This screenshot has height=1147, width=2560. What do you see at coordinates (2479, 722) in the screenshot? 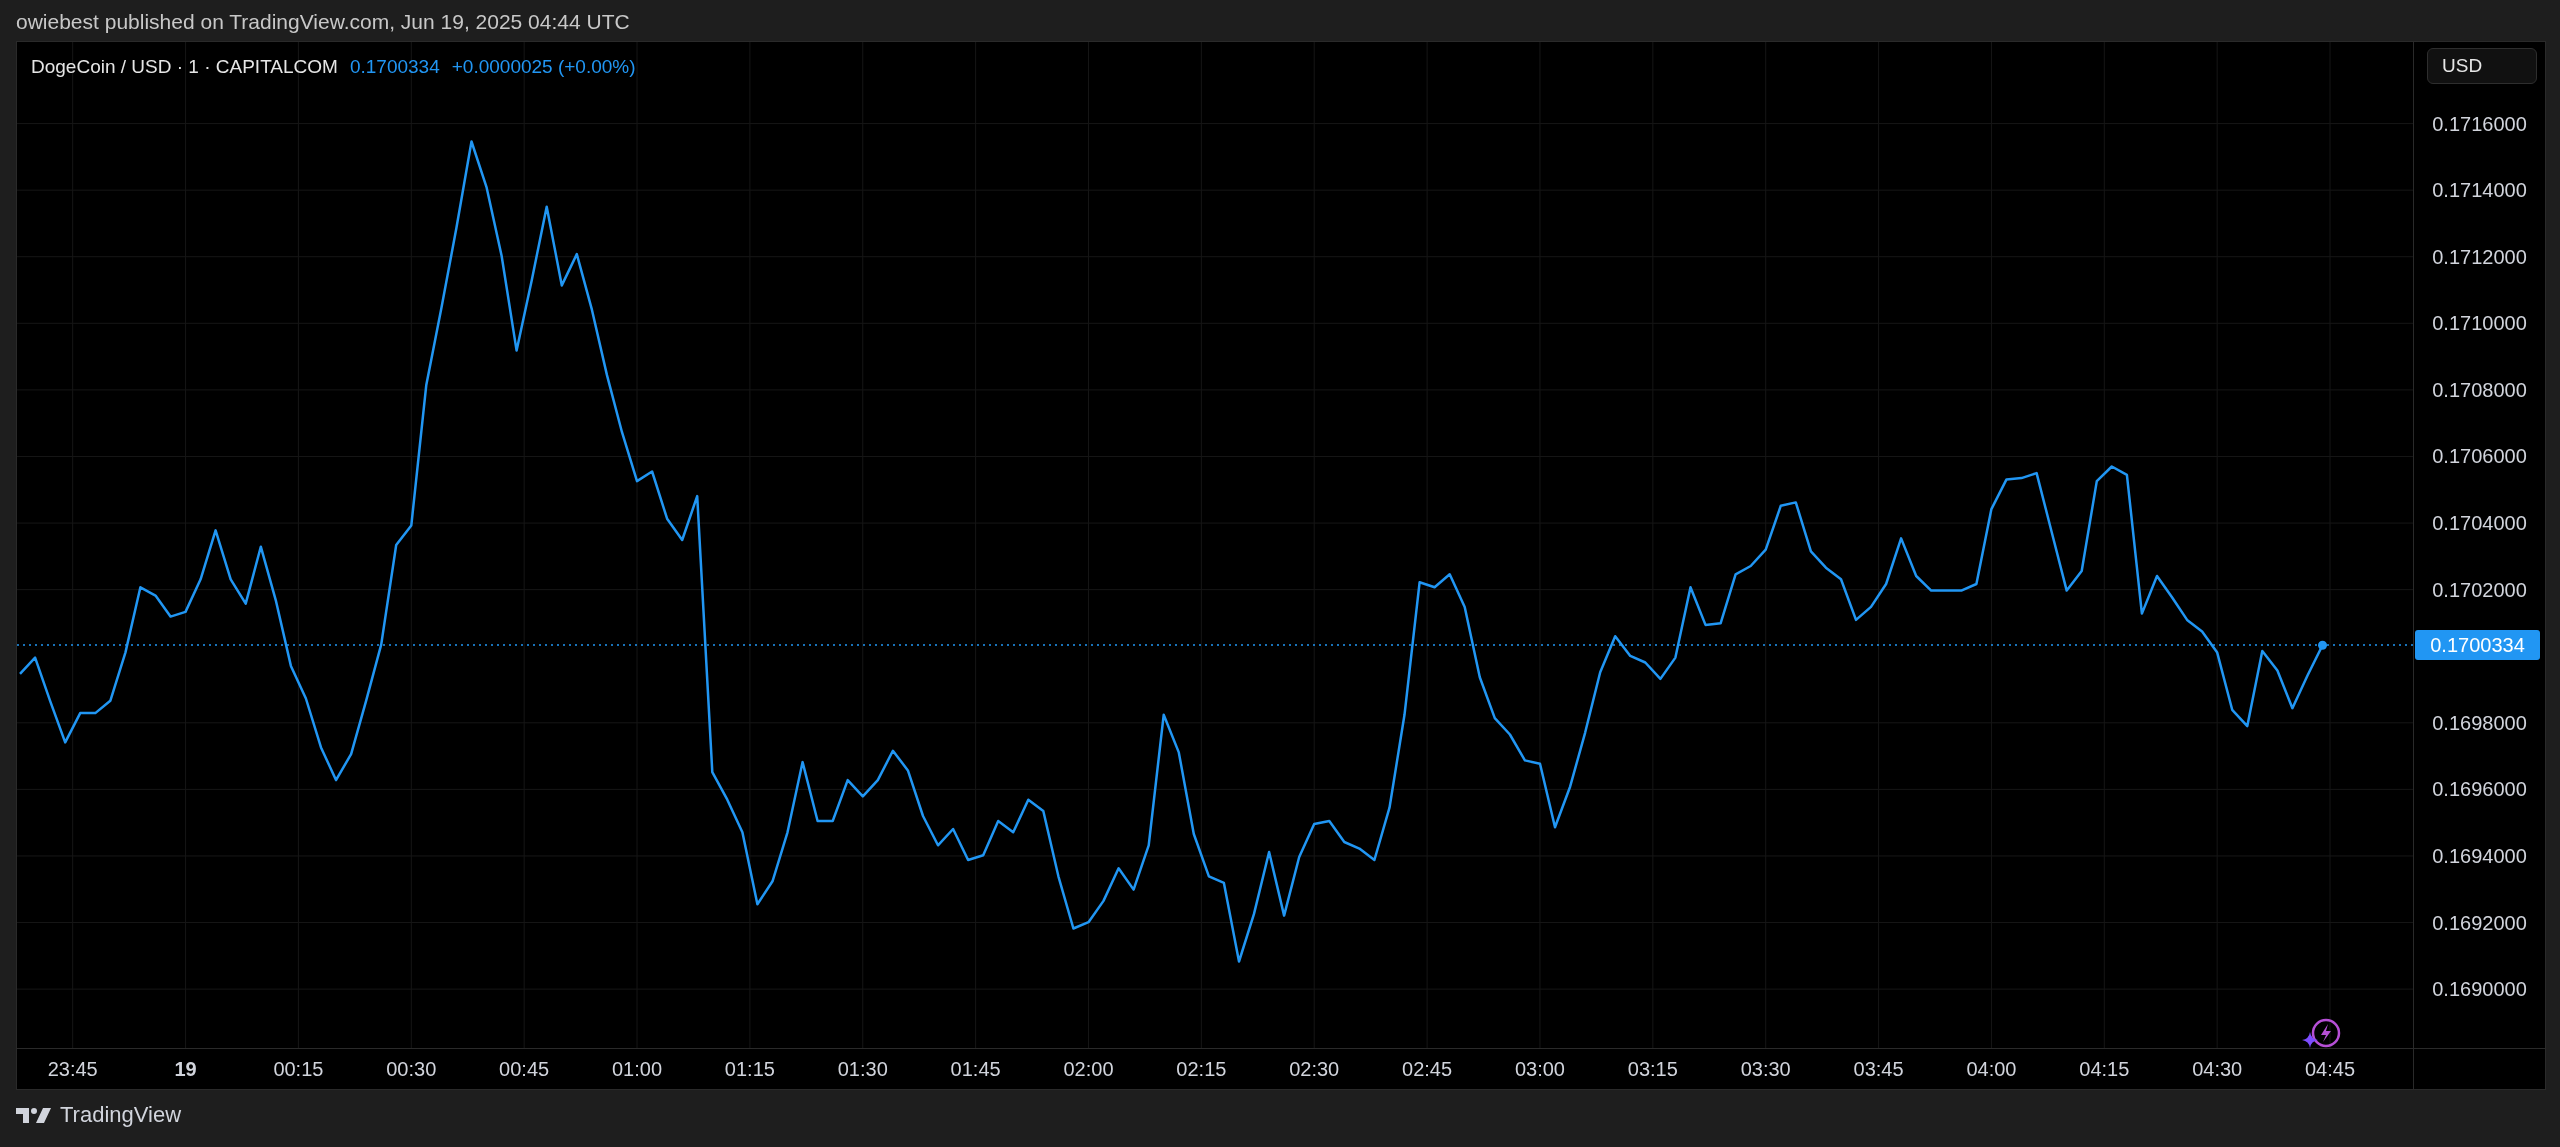
I see `price-axis-label: 0.1698000` at bounding box center [2479, 722].